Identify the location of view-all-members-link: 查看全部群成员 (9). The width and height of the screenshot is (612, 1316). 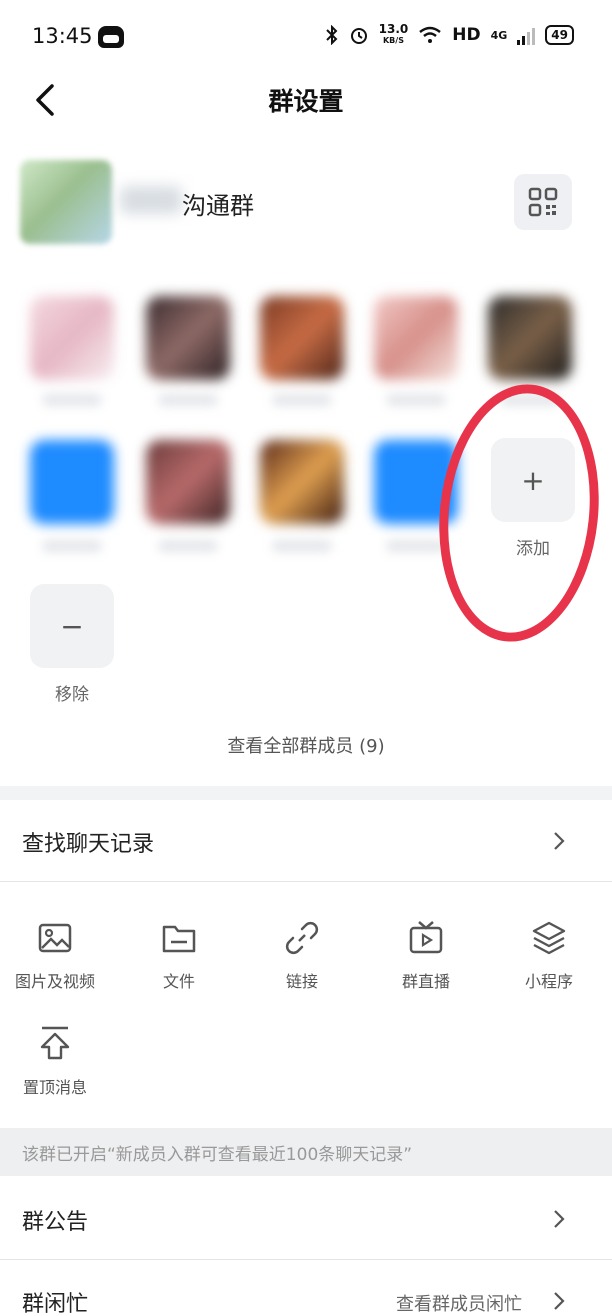
(306, 745).